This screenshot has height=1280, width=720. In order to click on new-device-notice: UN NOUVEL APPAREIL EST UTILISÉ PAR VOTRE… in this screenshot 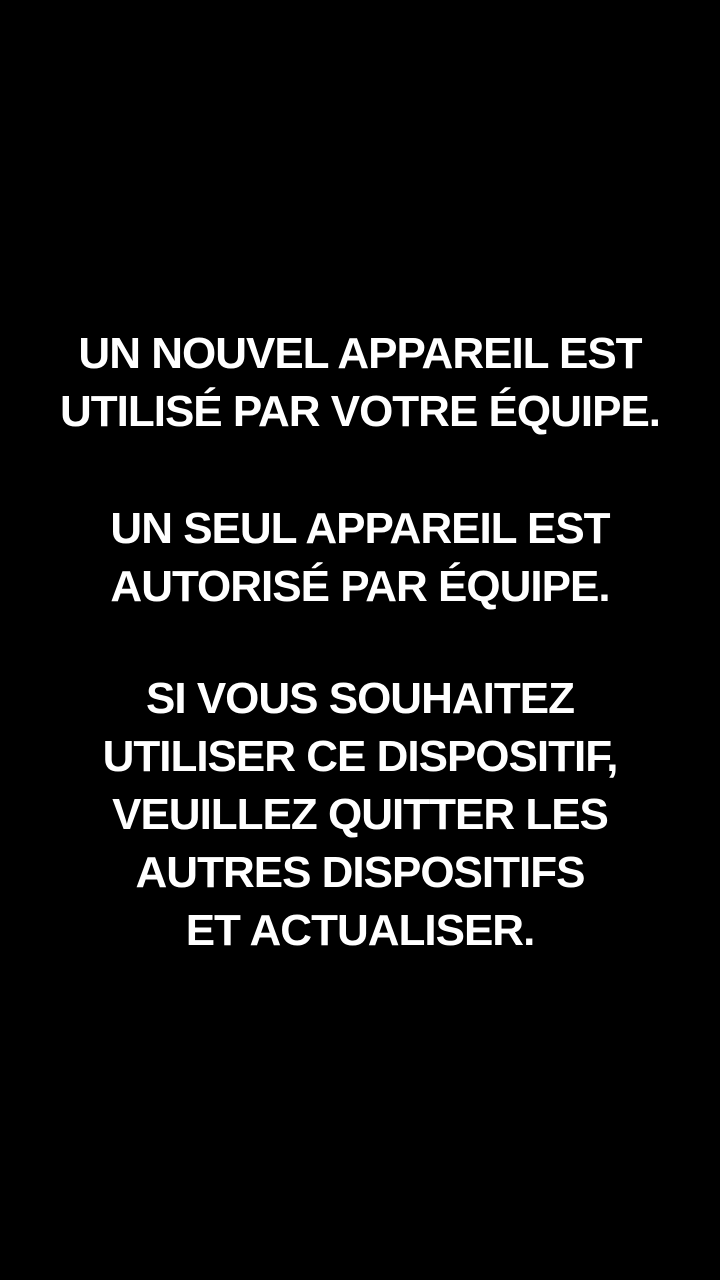, I will do `click(360, 383)`.